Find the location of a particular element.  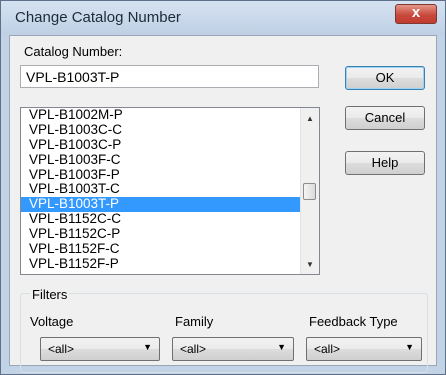

voltage-select: <all> ▼ is located at coordinates (100, 349).